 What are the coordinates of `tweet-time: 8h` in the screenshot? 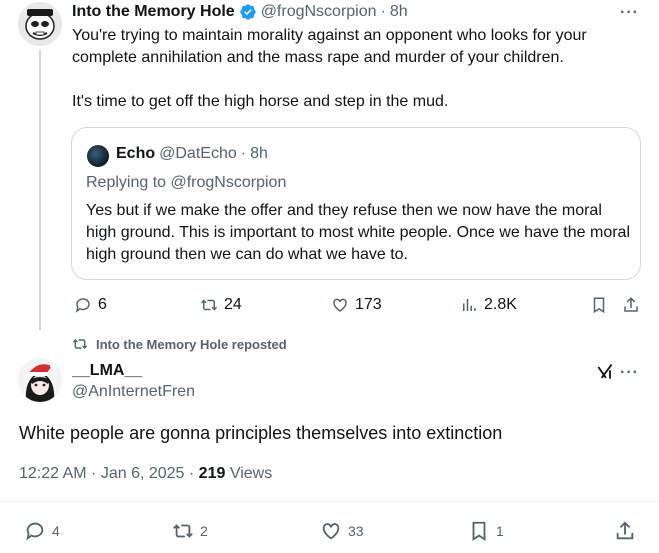 It's located at (399, 12).